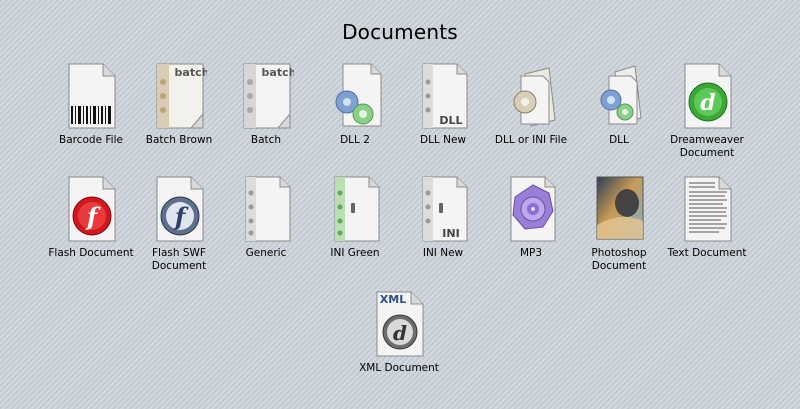  Describe the element at coordinates (531, 140) in the screenshot. I see `icon-label: DLL or INI File` at that location.